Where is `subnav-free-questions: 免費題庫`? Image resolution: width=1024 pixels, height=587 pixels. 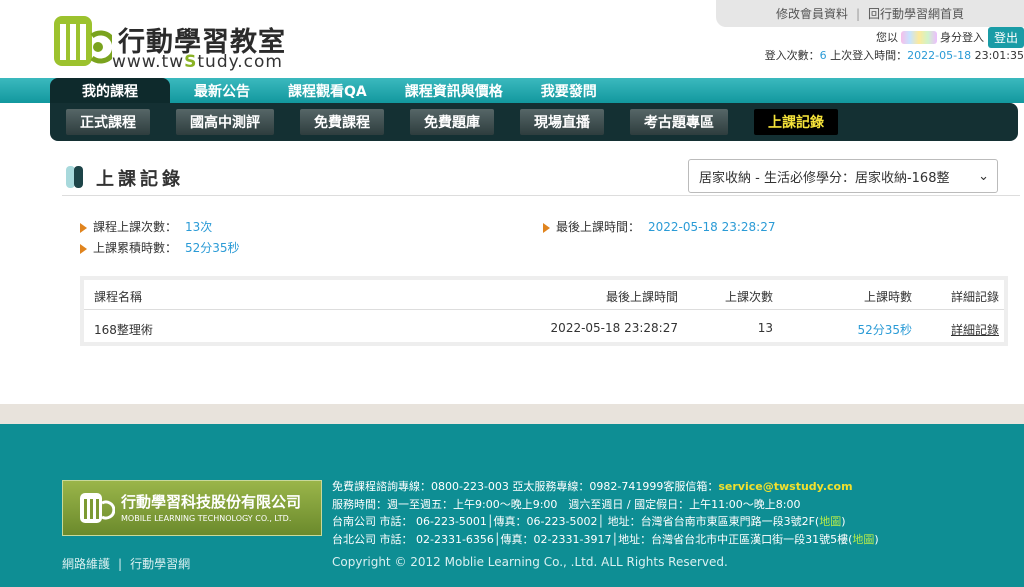 subnav-free-questions: 免費題庫 is located at coordinates (452, 122).